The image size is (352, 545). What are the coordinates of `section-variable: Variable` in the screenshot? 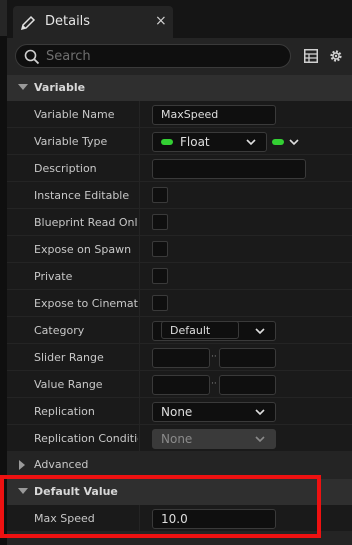 It's located at (179, 88).